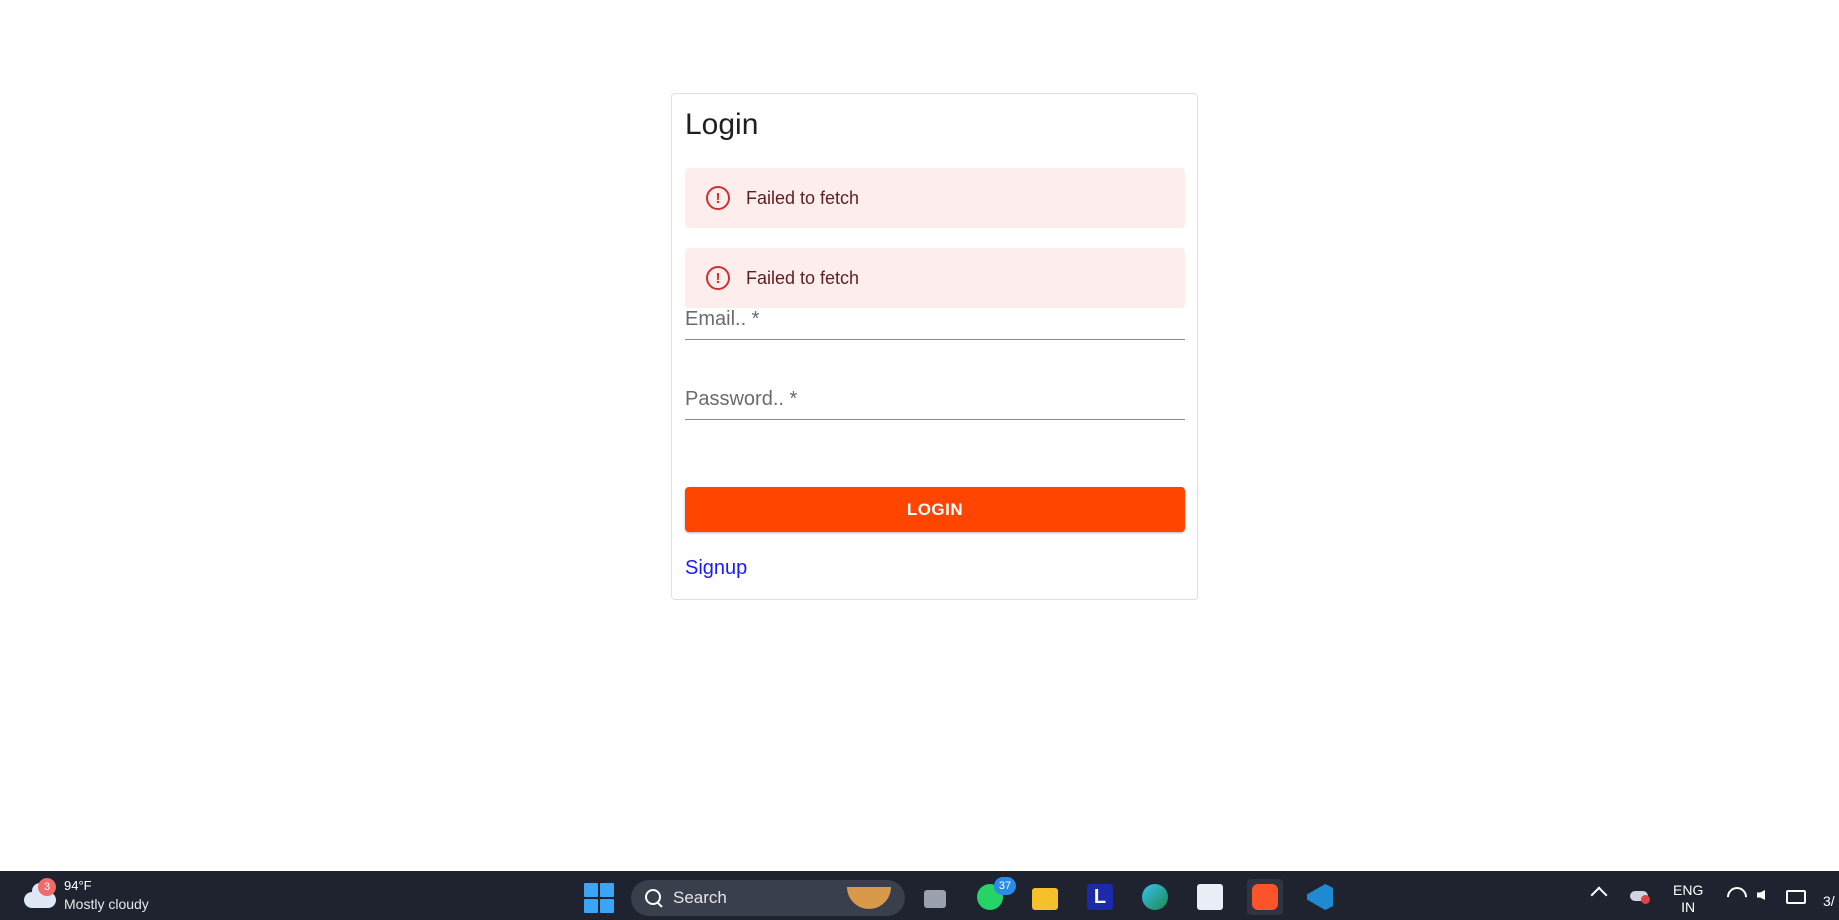 The image size is (1839, 920). Describe the element at coordinates (1320, 897) in the screenshot. I see `vscode-icon` at that location.